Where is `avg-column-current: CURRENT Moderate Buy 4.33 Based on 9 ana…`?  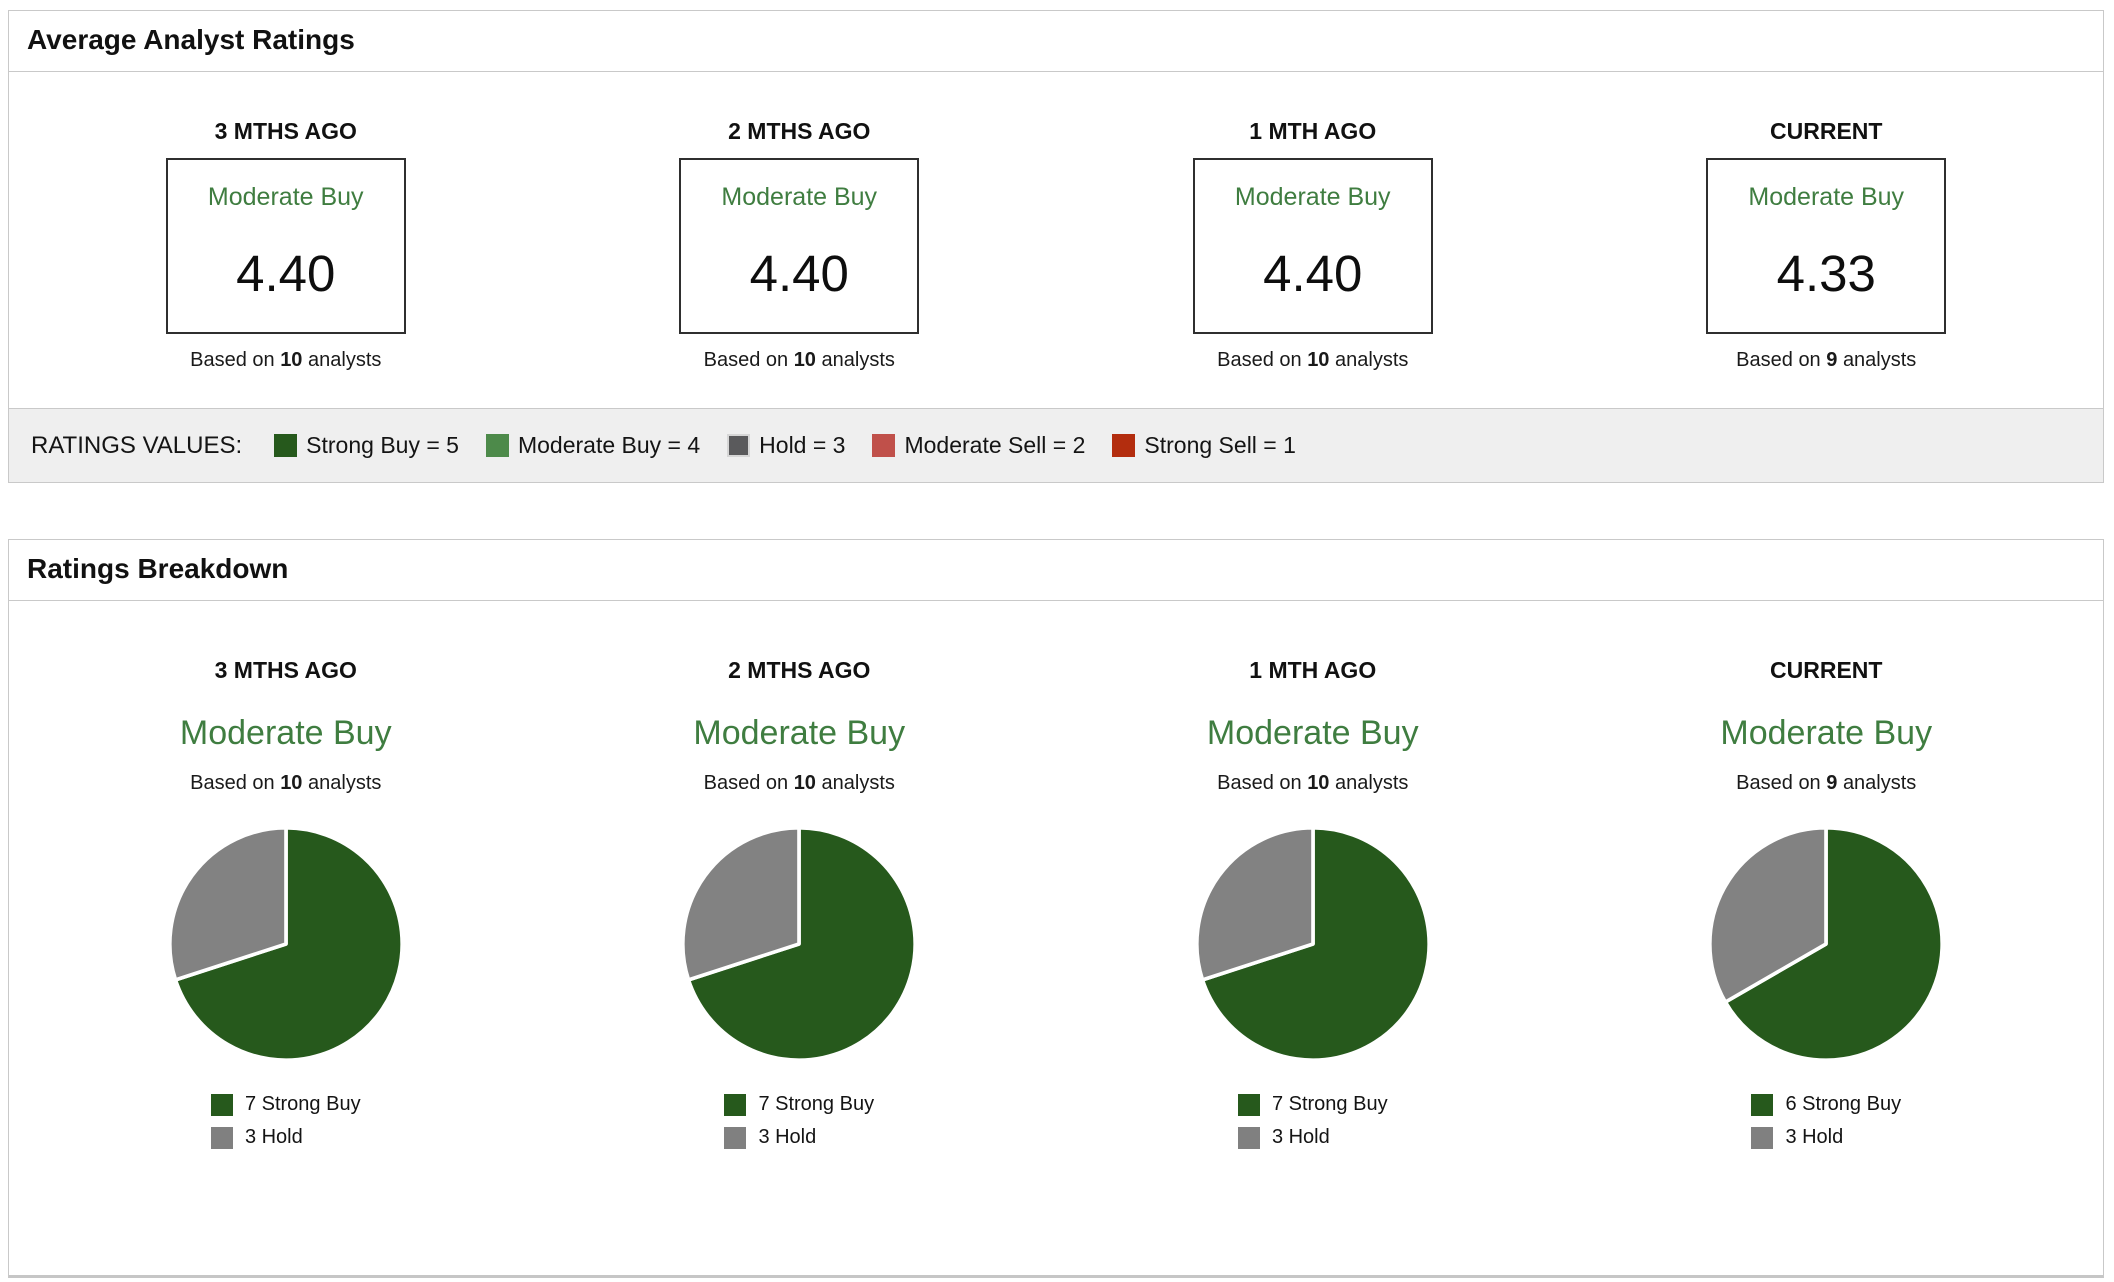 avg-column-current: CURRENT Moderate Buy 4.33 Based on 9 ana… is located at coordinates (1827, 245).